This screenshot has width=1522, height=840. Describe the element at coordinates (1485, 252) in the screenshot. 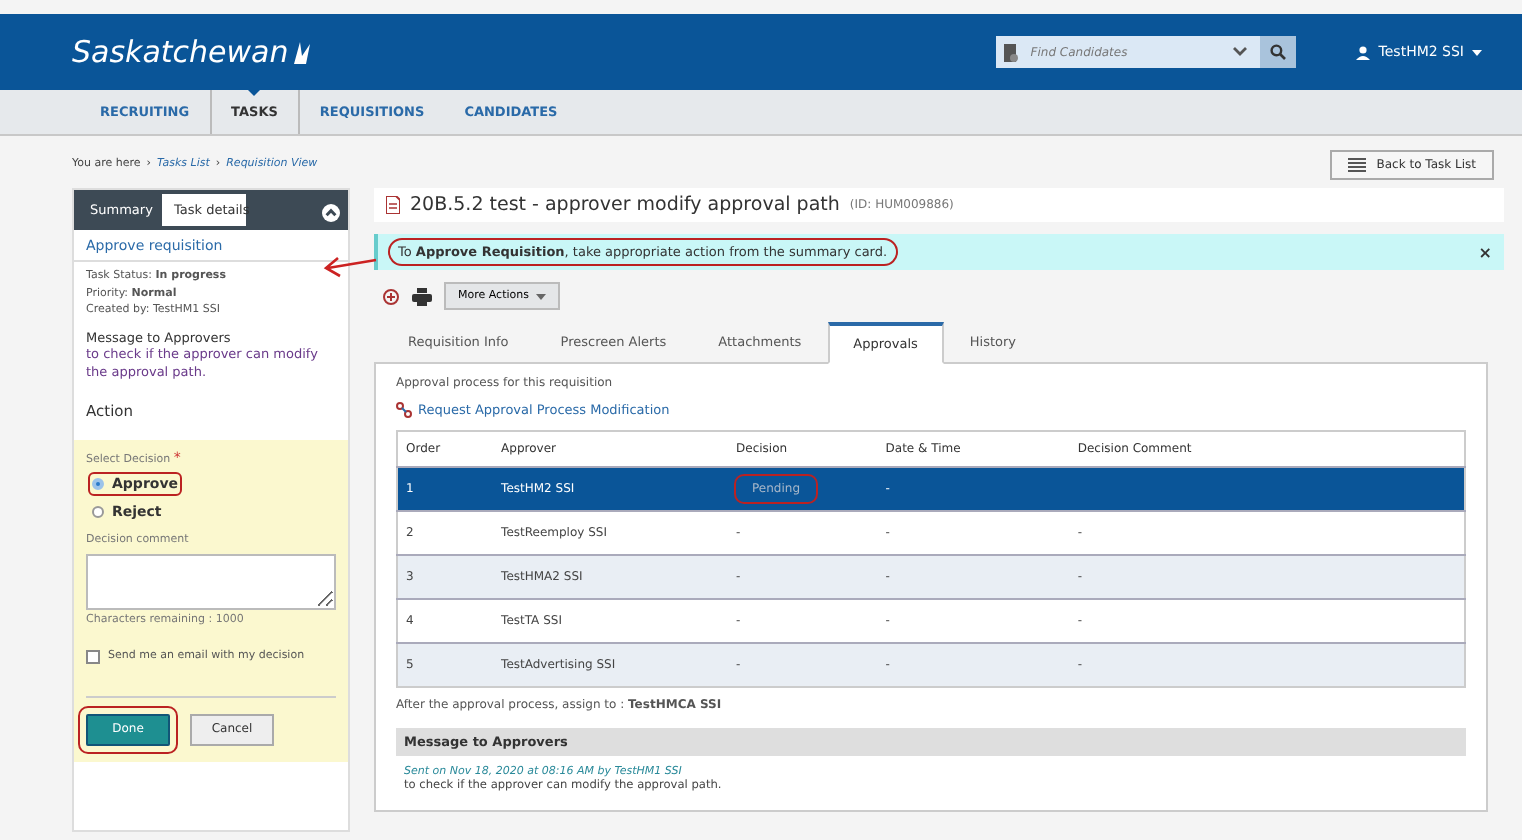

I see `close-button: ×` at that location.